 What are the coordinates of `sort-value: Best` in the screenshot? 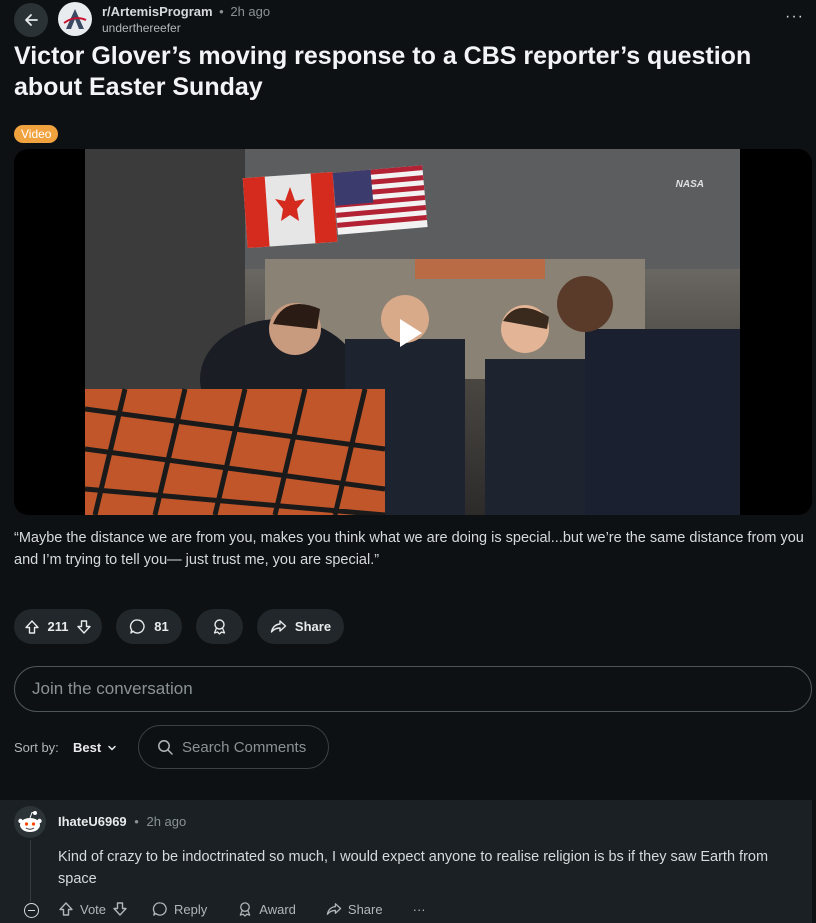 It's located at (87, 747).